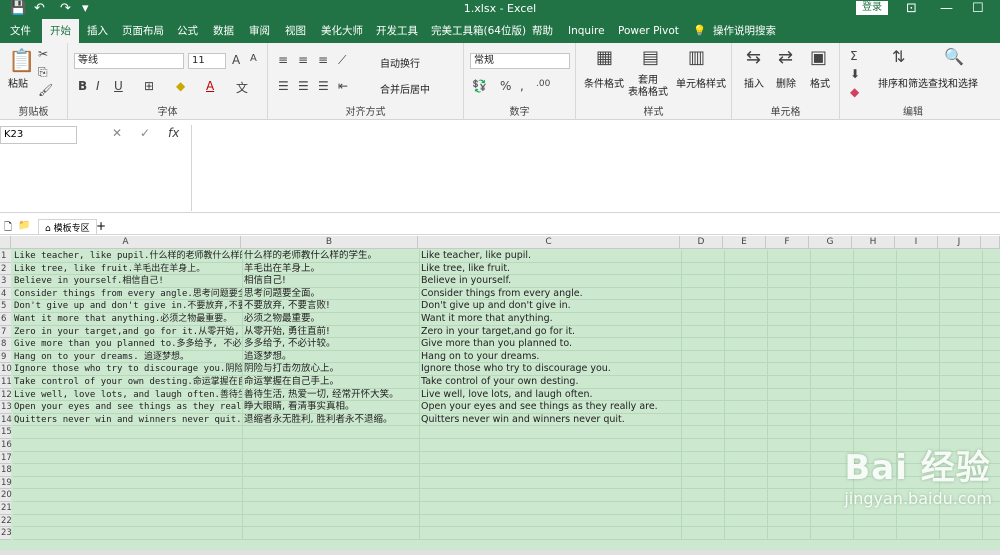 This screenshot has height=555, width=1000. I want to click on decimal-icon: .00, so click(543, 84).